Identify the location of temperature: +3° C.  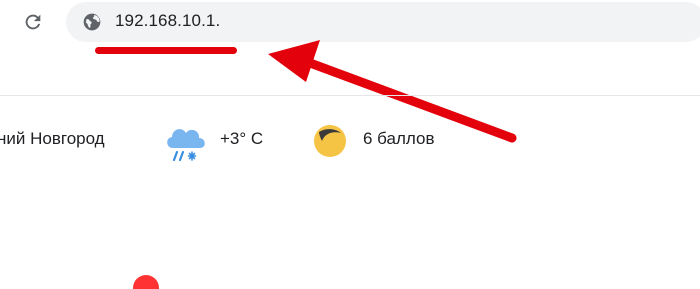
(241, 139).